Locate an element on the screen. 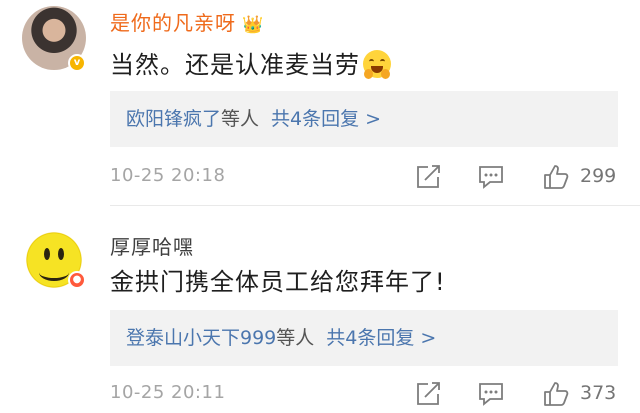 The width and height of the screenshot is (640, 413). timestamp: 10-25 20:11 is located at coordinates (168, 392).